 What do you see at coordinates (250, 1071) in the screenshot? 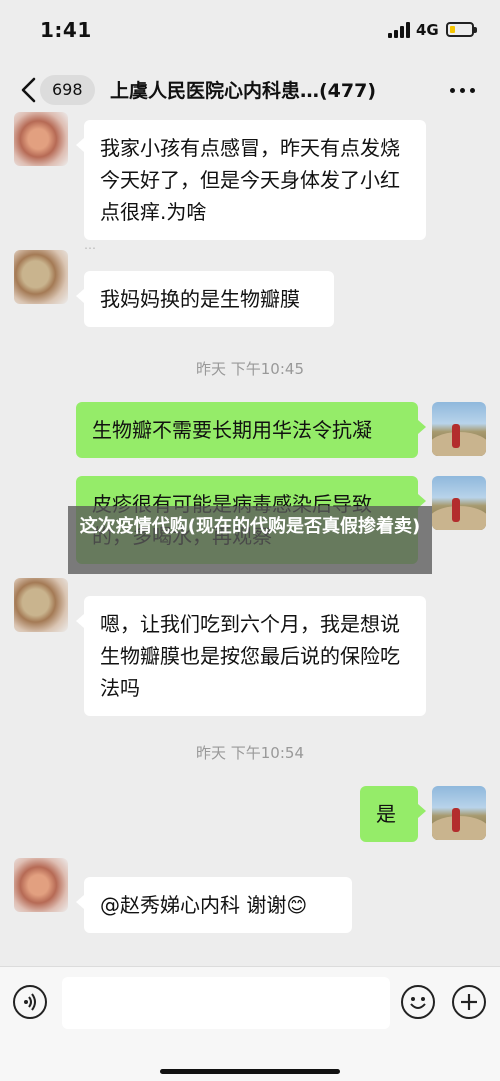
I see `home-indicator` at bounding box center [250, 1071].